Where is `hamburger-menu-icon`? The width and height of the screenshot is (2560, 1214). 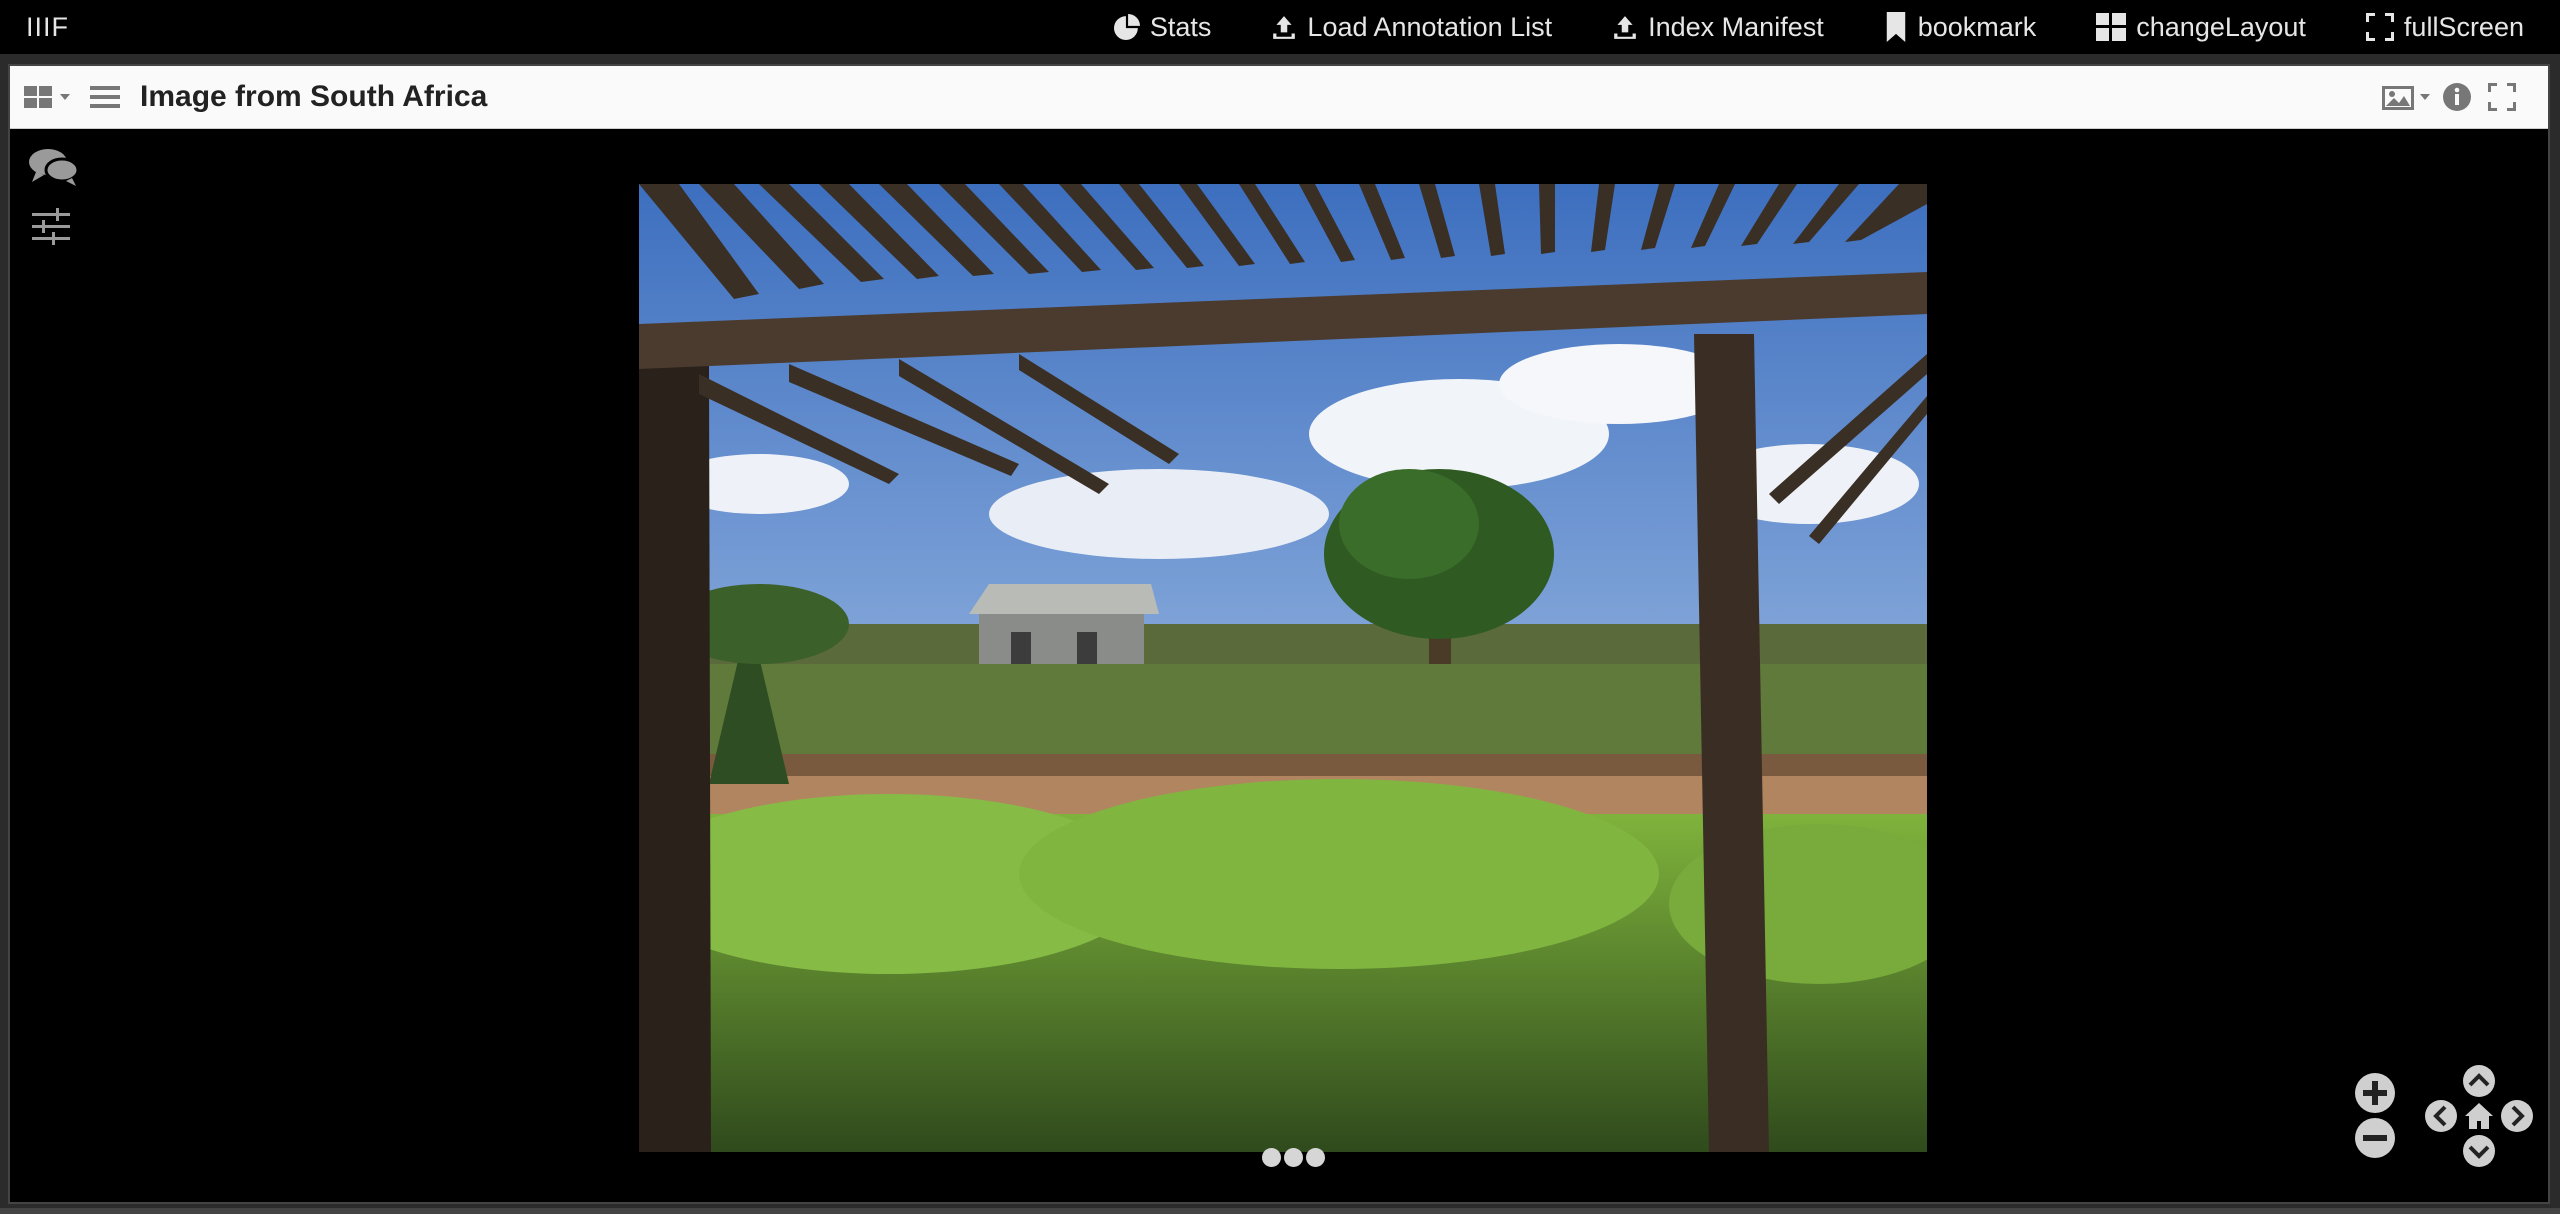 hamburger-menu-icon is located at coordinates (105, 97).